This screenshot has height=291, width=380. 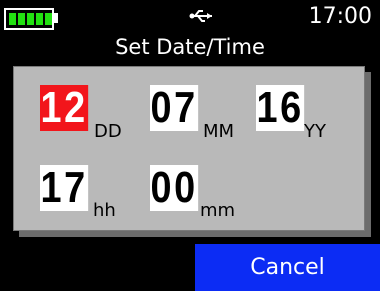 What do you see at coordinates (64, 188) in the screenshot?
I see `hour-field: 17` at bounding box center [64, 188].